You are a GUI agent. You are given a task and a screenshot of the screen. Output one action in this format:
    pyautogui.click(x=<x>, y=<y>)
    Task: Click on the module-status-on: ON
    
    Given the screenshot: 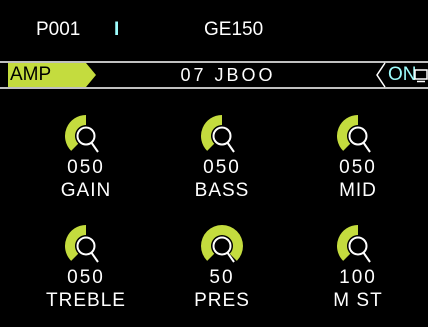 What is the action you would take?
    pyautogui.click(x=402, y=75)
    